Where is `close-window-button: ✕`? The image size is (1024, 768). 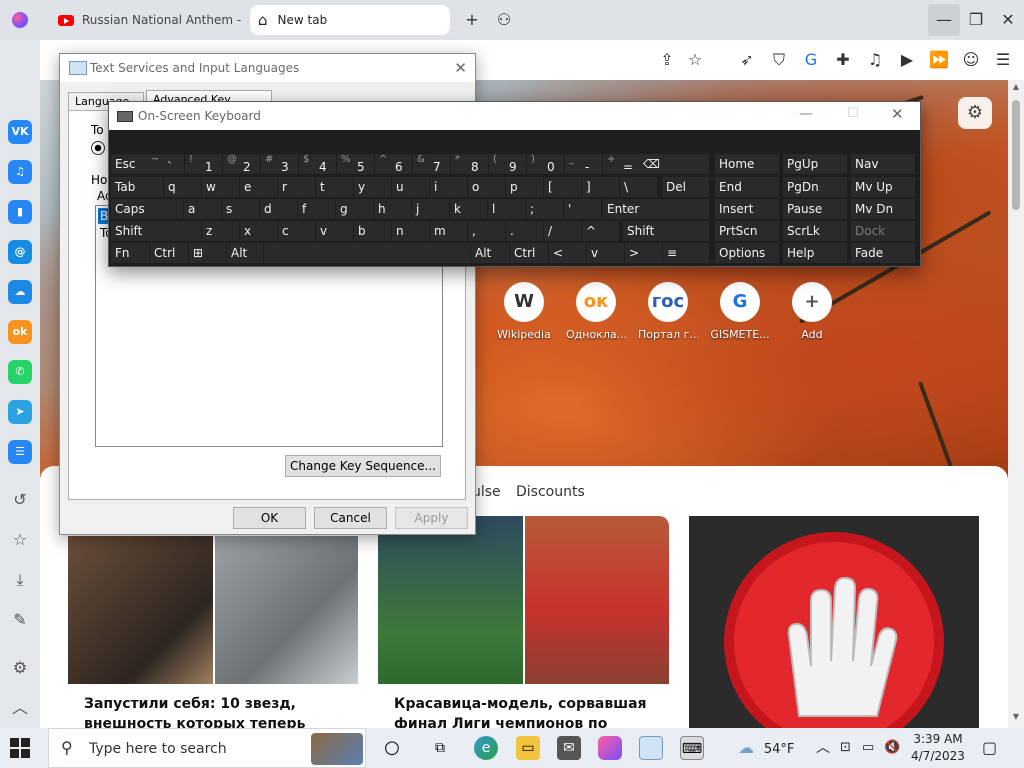 close-window-button: ✕ is located at coordinates (1008, 20).